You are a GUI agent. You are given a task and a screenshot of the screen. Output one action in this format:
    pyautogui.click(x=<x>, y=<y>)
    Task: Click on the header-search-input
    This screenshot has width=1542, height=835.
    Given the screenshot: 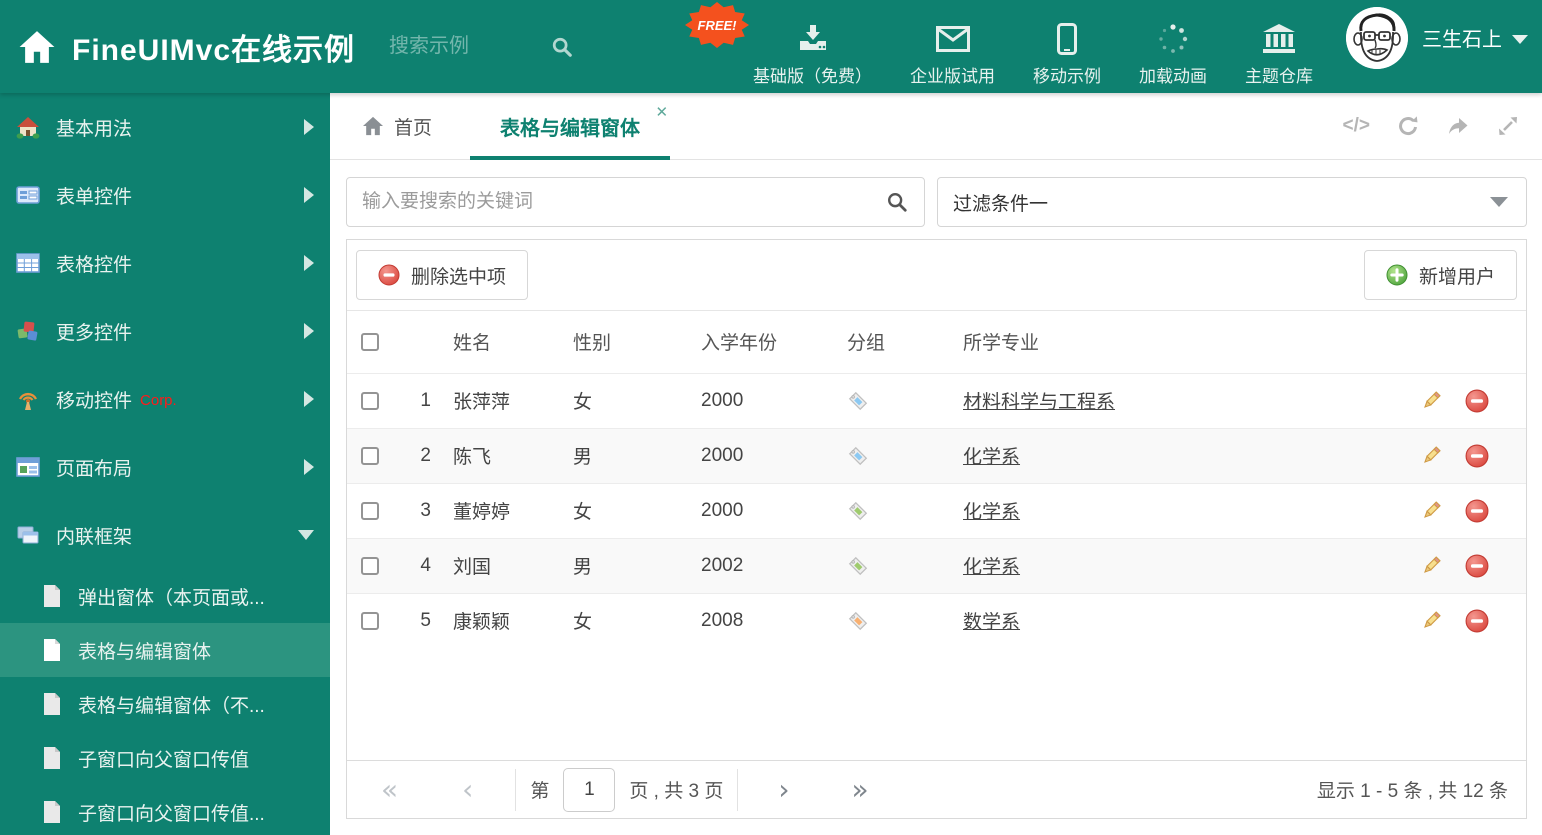 What is the action you would take?
    pyautogui.click(x=462, y=46)
    